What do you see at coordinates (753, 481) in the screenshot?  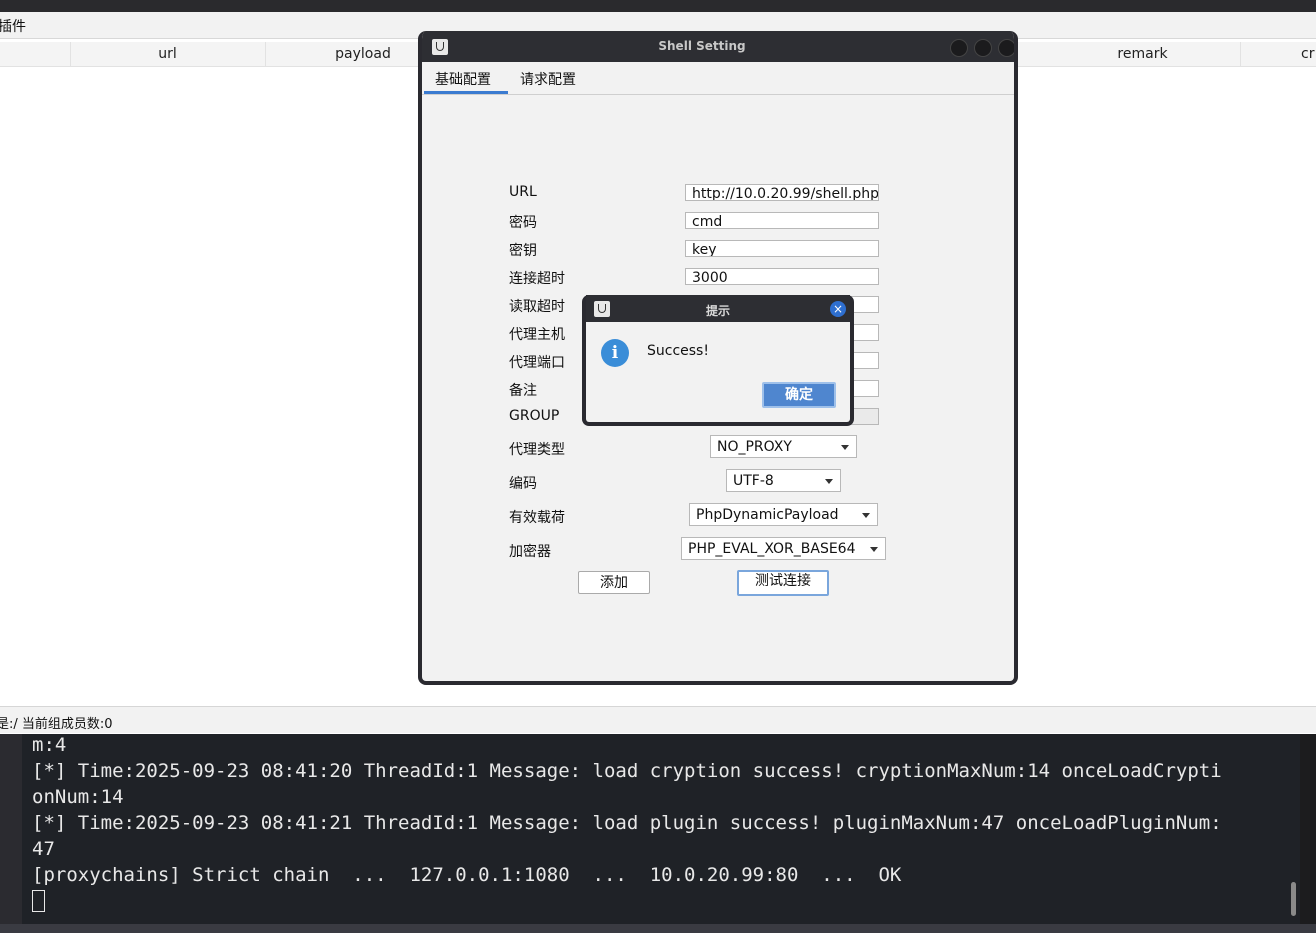 I see `encoding-value: UTF-8` at bounding box center [753, 481].